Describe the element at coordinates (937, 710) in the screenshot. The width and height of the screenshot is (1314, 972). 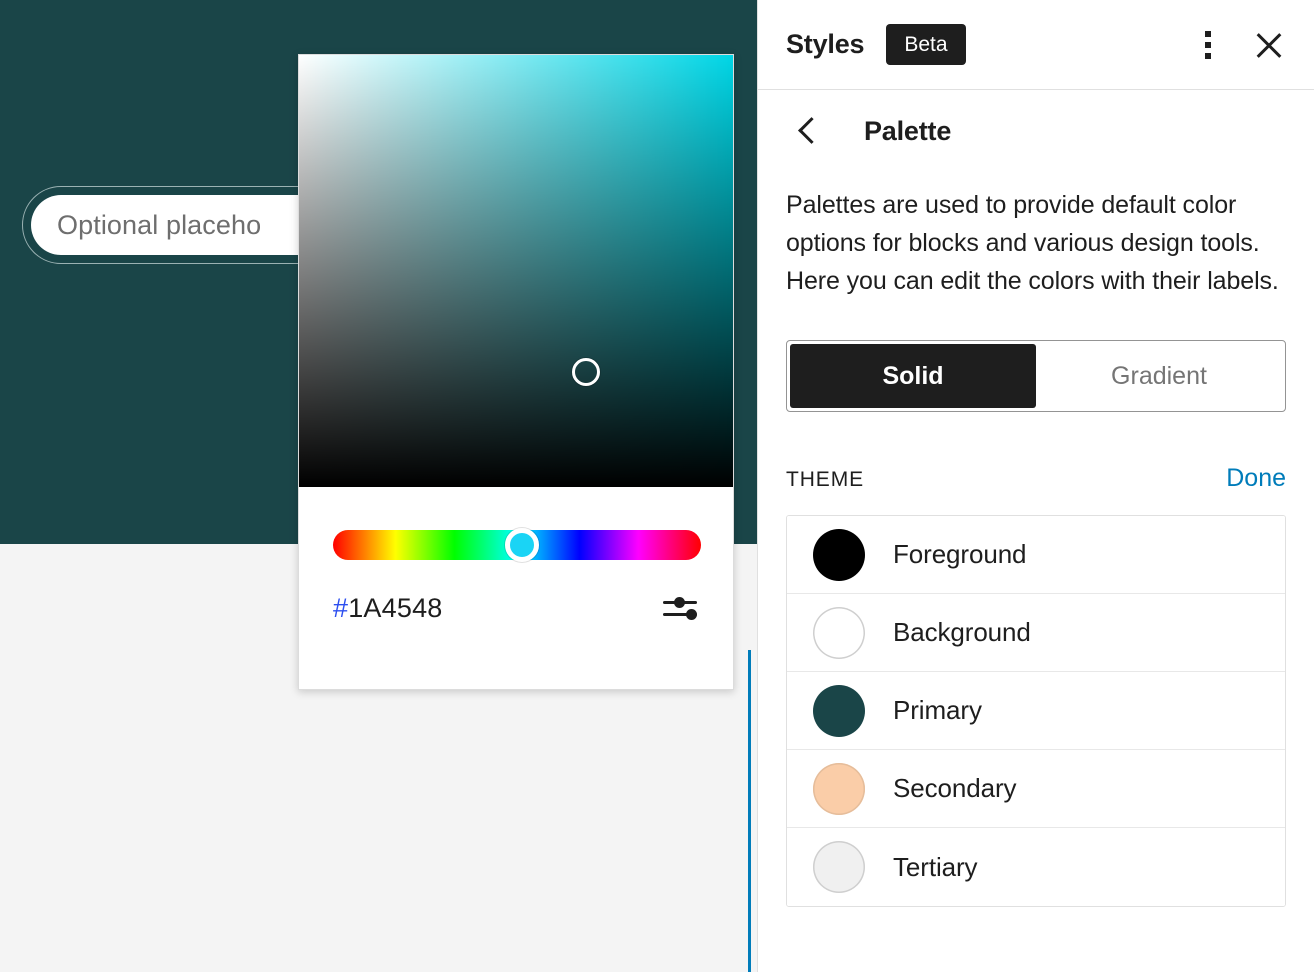
I see `swatch-label-primary: Primary` at that location.